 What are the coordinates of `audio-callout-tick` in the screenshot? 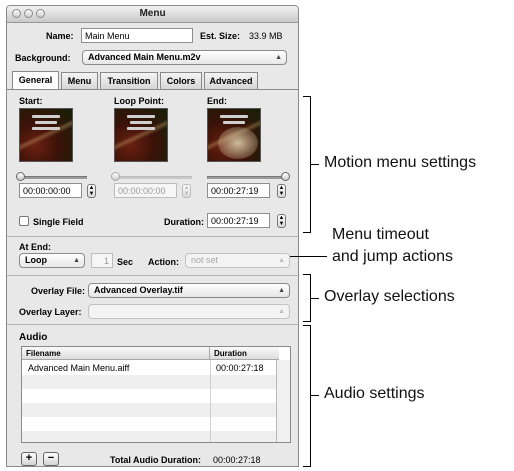 It's located at (315, 395).